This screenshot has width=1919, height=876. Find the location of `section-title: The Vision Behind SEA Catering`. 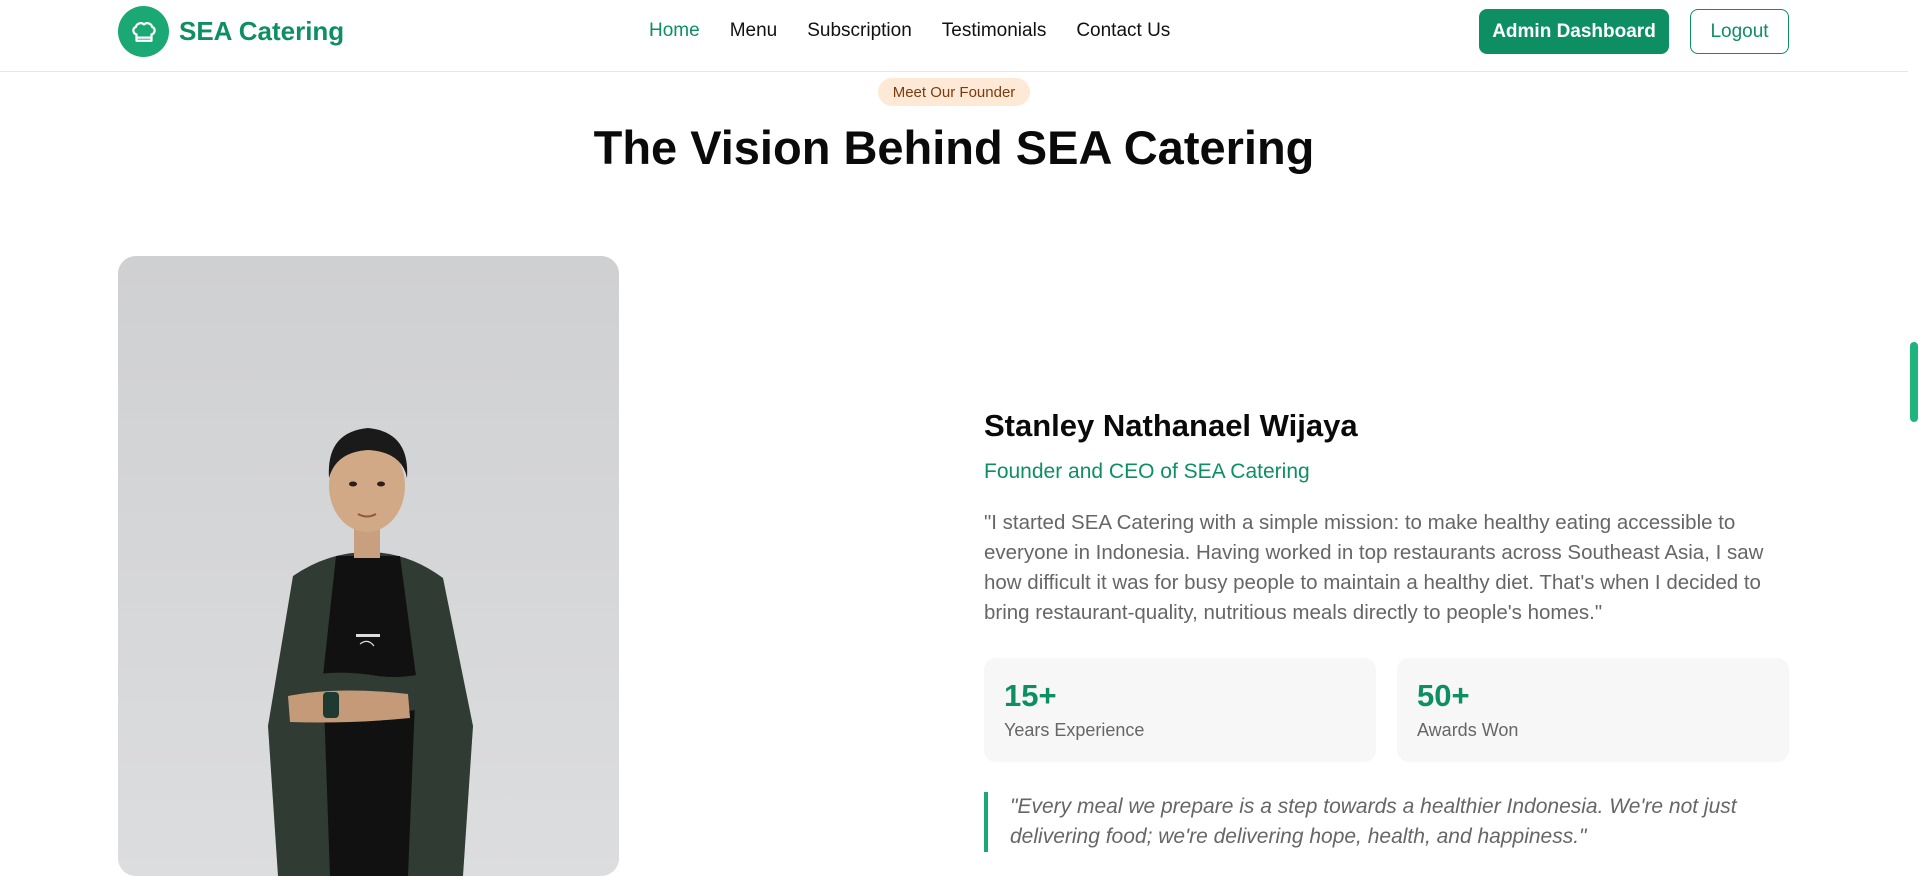

section-title: The Vision Behind SEA Catering is located at coordinates (954, 147).